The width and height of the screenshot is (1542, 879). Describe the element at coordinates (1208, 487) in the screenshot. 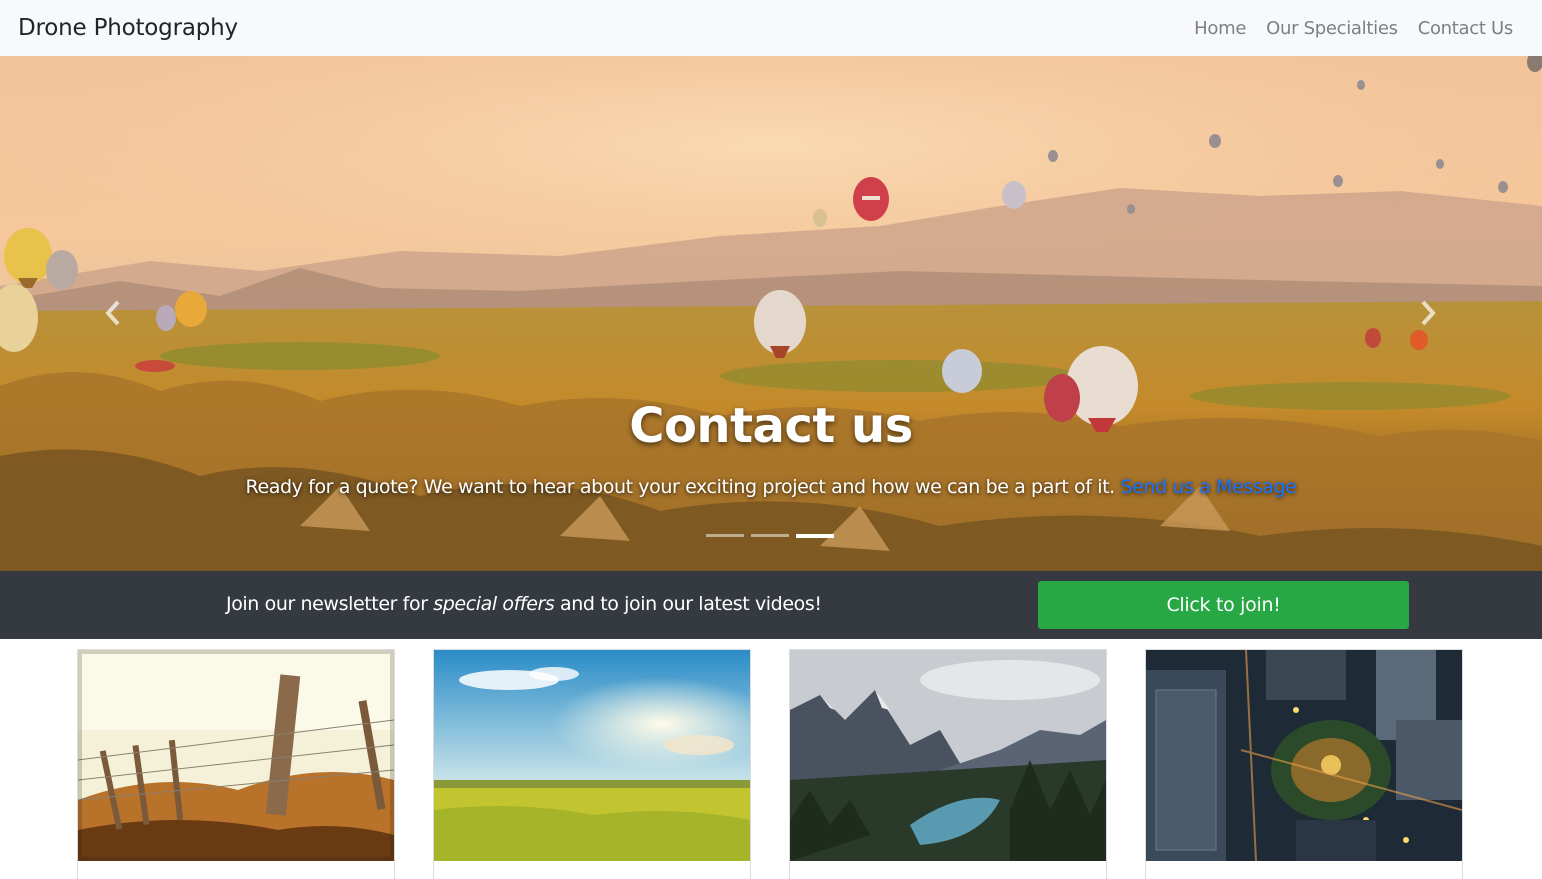

I see `send-message-link: Send us a Message` at that location.